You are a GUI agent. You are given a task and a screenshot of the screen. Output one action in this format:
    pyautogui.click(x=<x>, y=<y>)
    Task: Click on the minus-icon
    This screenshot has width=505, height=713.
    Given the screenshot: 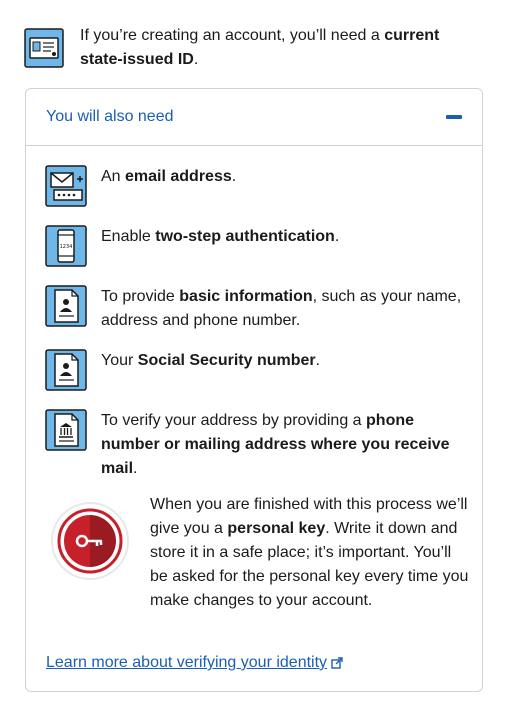 What is the action you would take?
    pyautogui.click(x=454, y=117)
    